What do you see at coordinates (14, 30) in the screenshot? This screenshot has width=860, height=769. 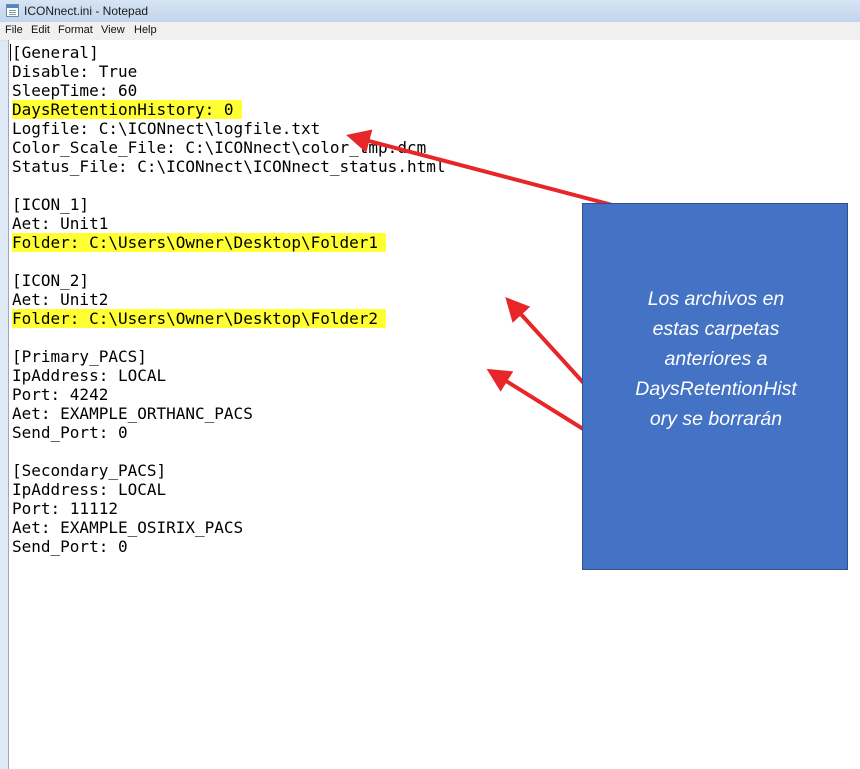 I see `menu-file: File` at bounding box center [14, 30].